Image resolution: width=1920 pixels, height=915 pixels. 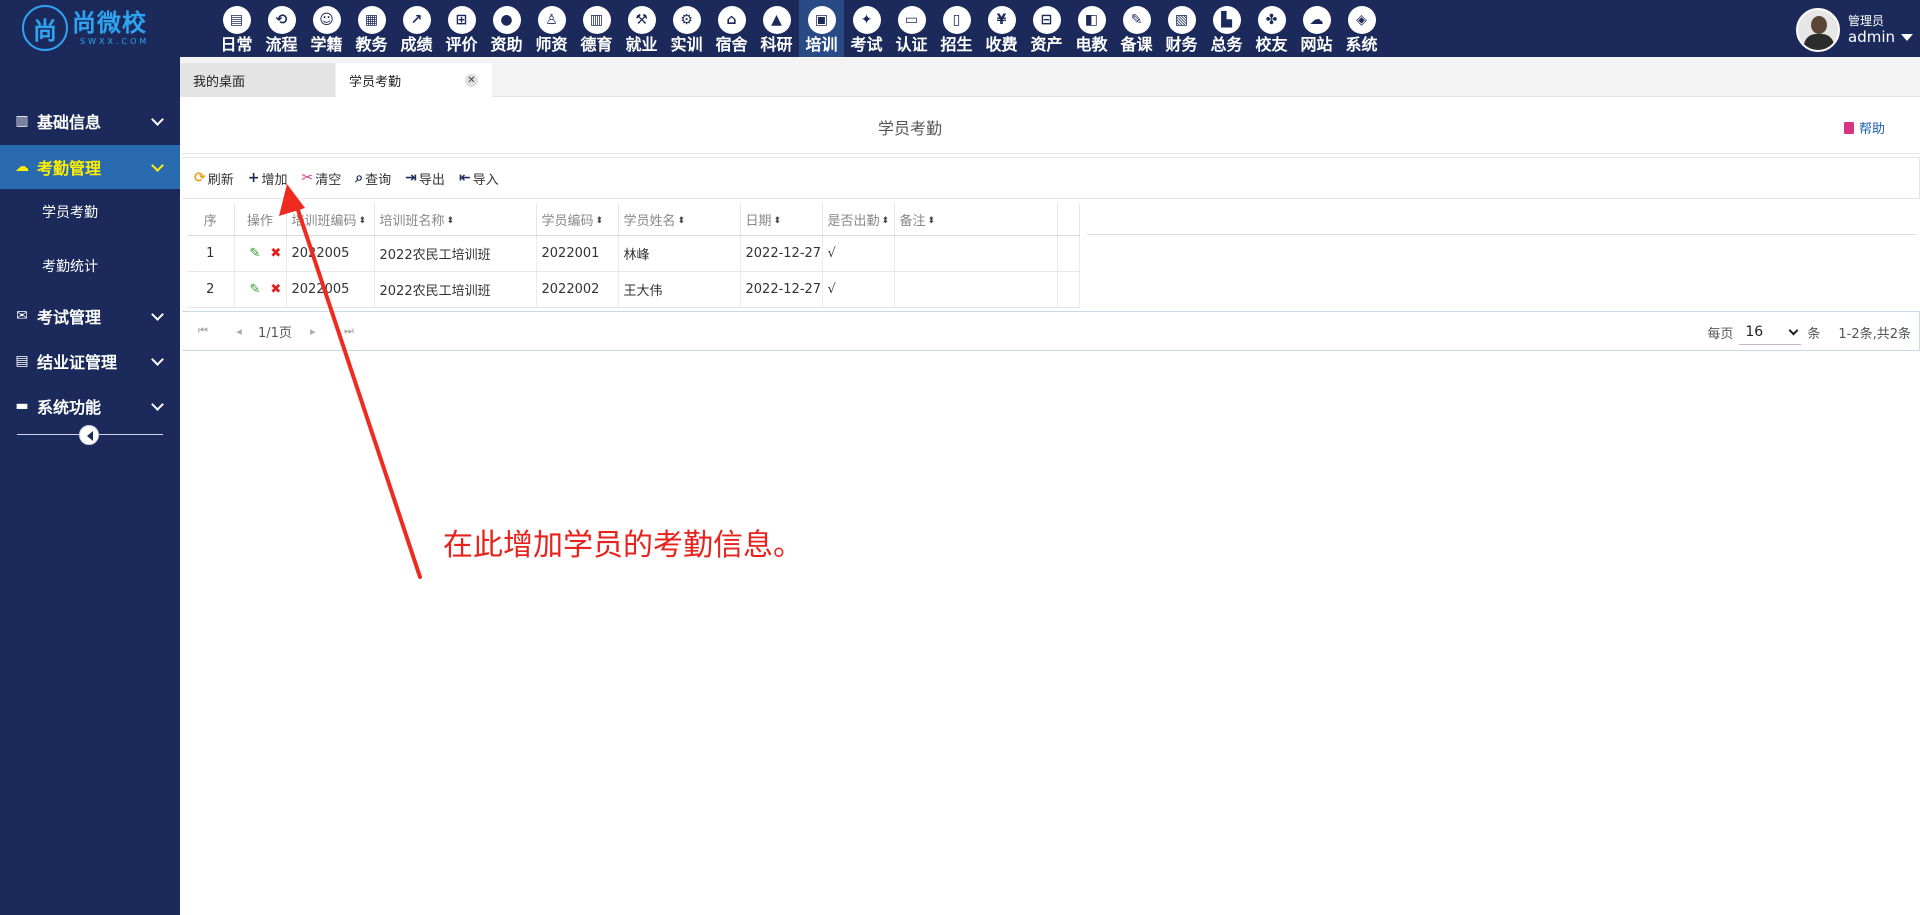 I want to click on import-button: ⇤ 导入, so click(x=479, y=178).